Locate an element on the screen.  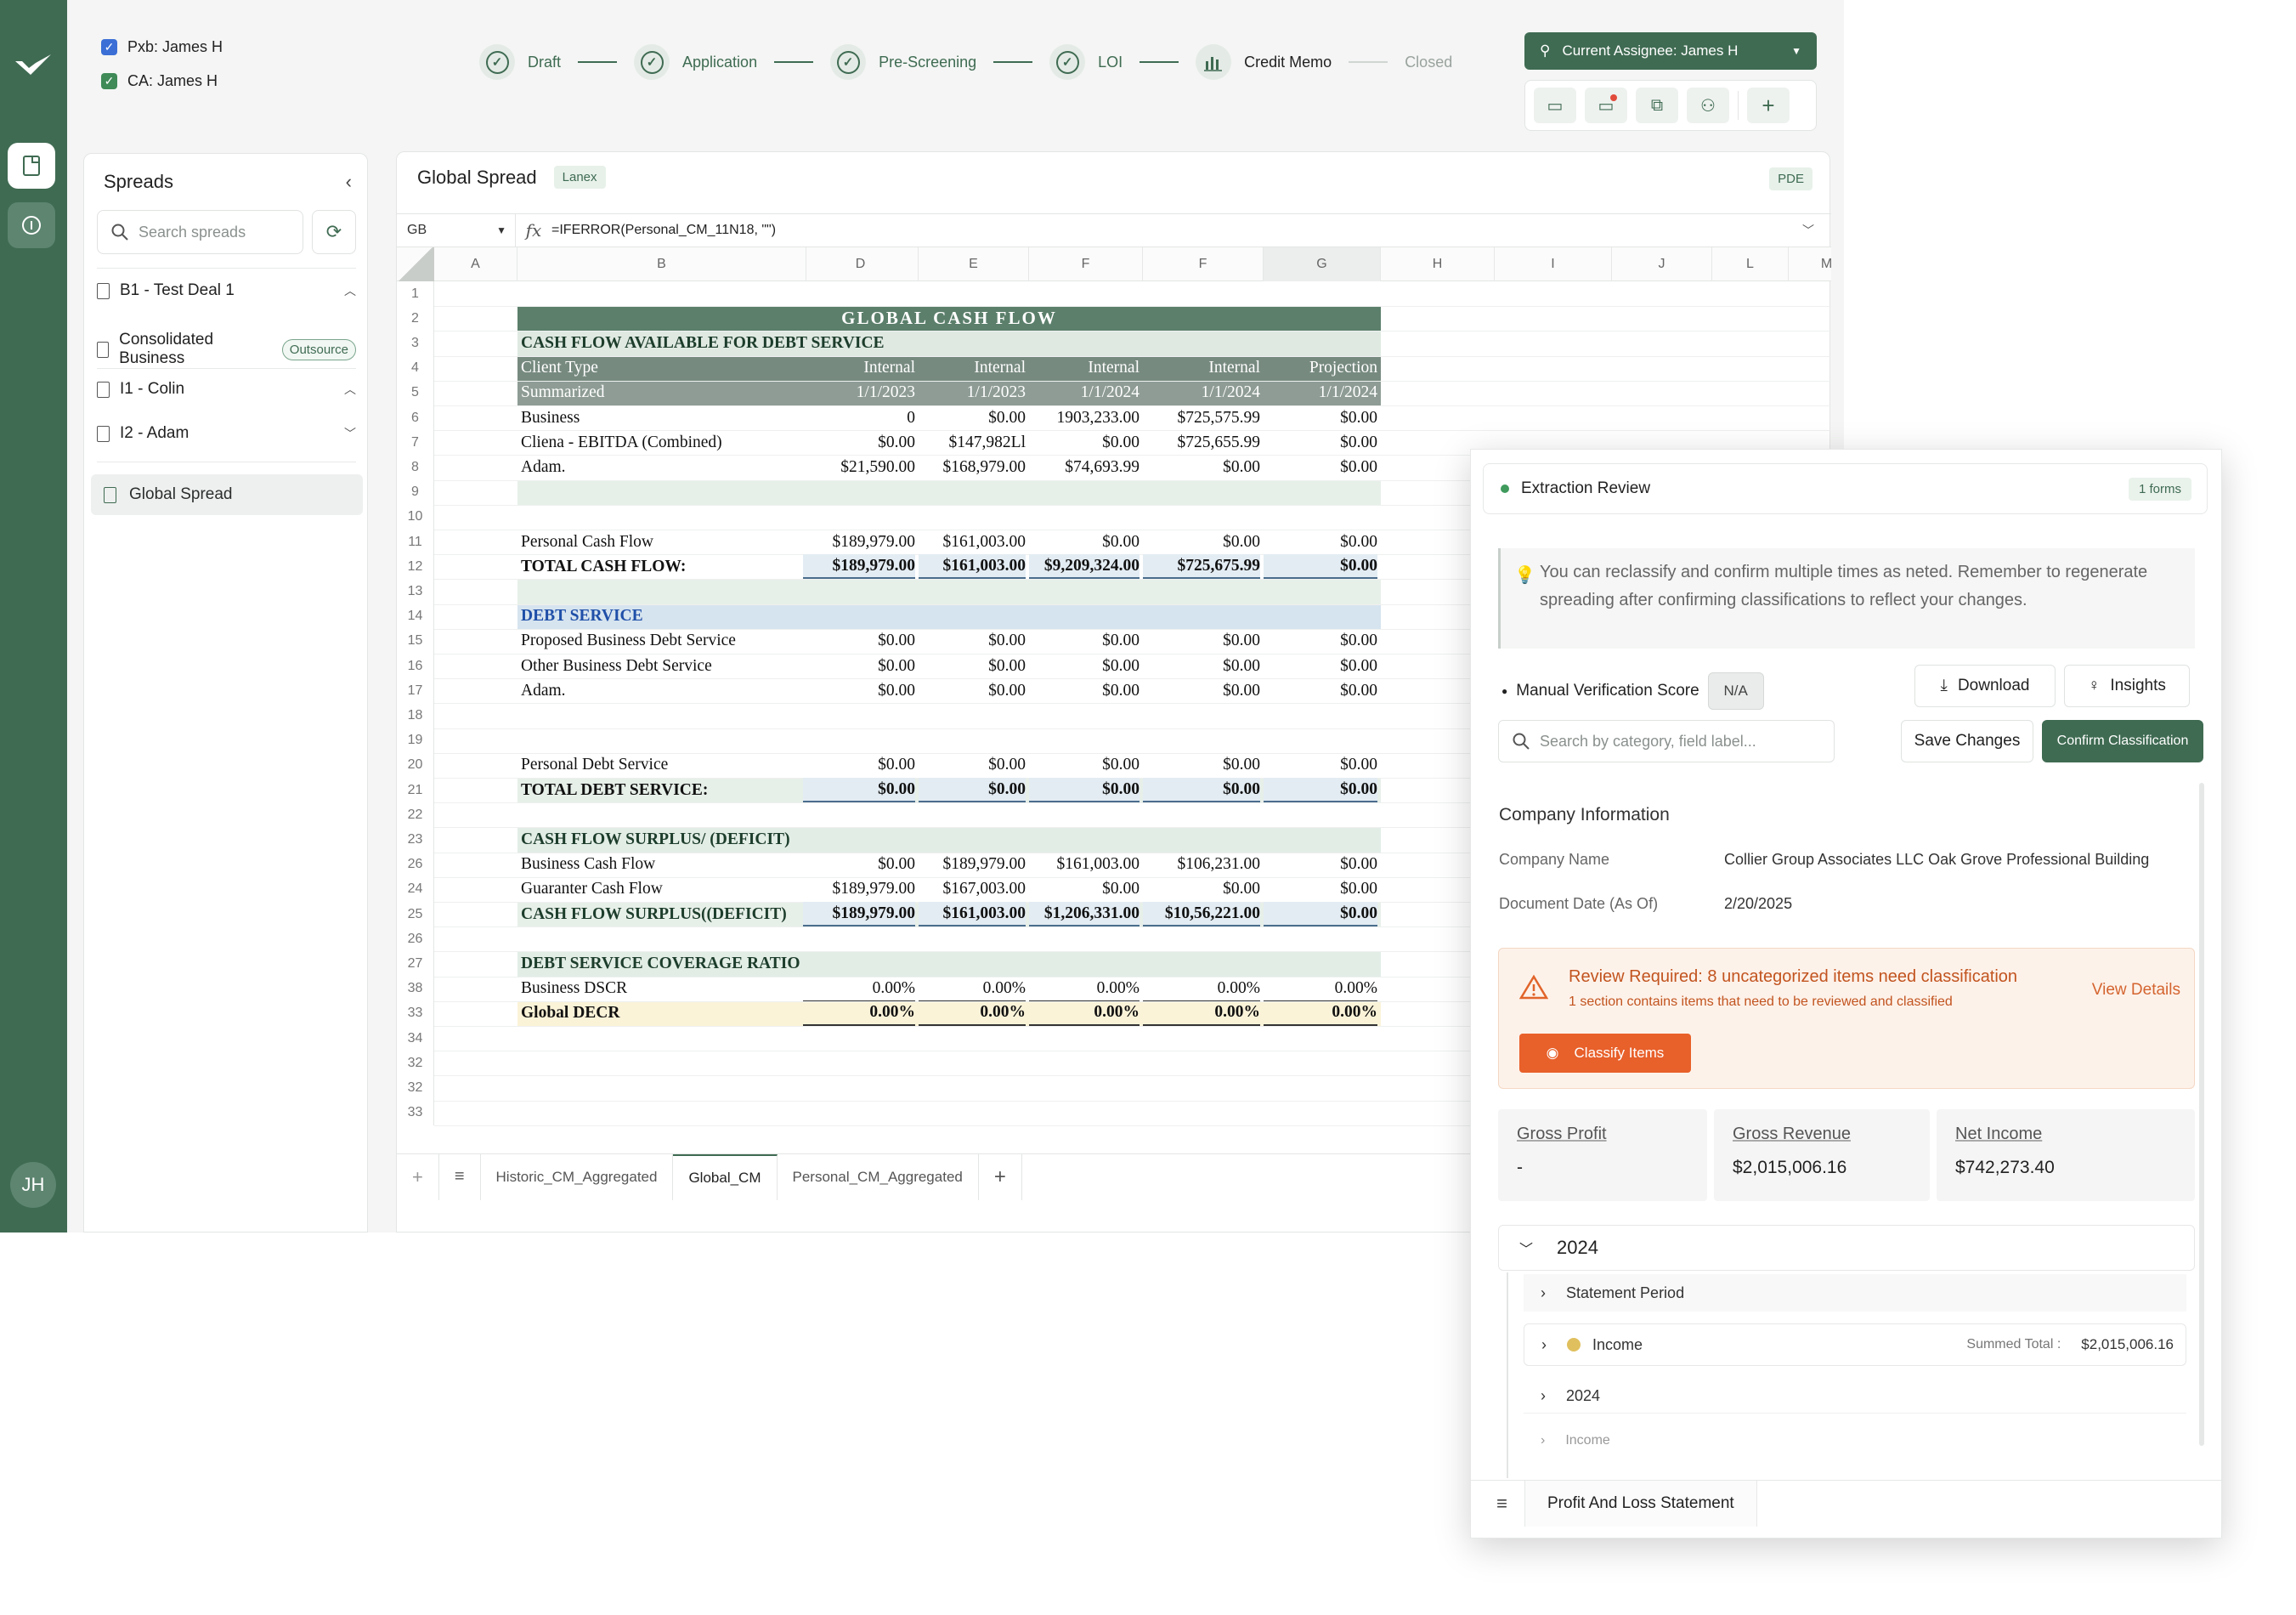
row-label-cell: Guaranter Cash Flow is located at coordinates (592, 889).